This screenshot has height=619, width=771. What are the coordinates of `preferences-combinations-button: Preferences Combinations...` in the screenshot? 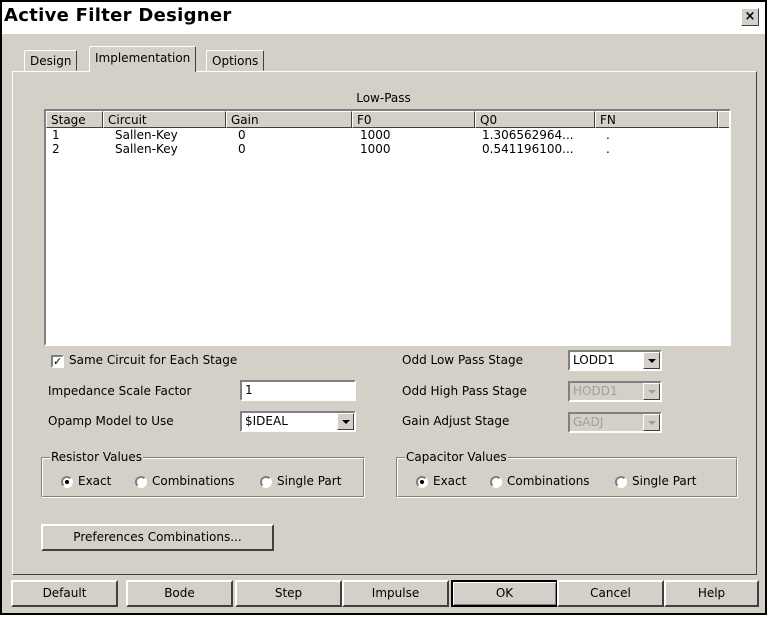 It's located at (157, 537).